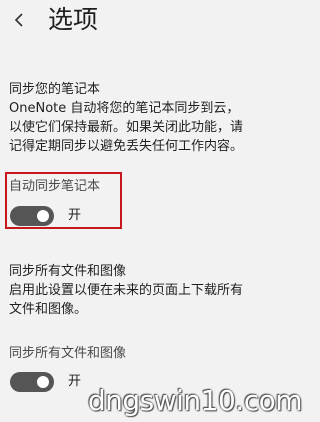 This screenshot has height=422, width=320. What do you see at coordinates (124, 108) in the screenshot?
I see `description-line: OneNote 自动将您的笔记本同步到云，` at bounding box center [124, 108].